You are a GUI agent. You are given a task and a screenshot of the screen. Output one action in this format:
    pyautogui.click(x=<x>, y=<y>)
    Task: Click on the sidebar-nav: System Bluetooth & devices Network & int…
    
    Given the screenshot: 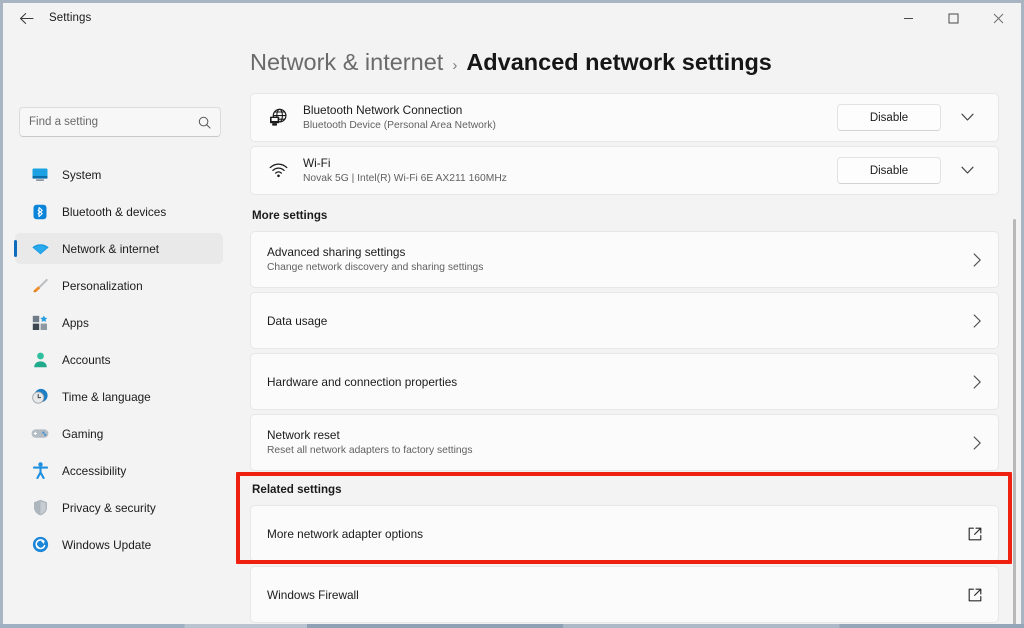 What is the action you would take?
    pyautogui.click(x=119, y=359)
    